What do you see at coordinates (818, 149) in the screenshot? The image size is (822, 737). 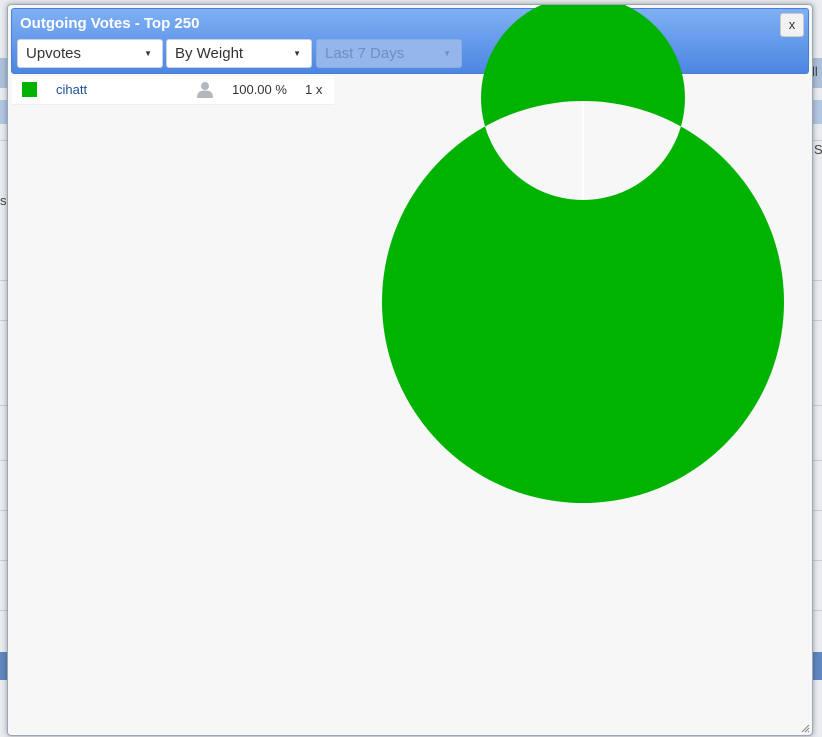 I see `background-text-fragment: S` at bounding box center [818, 149].